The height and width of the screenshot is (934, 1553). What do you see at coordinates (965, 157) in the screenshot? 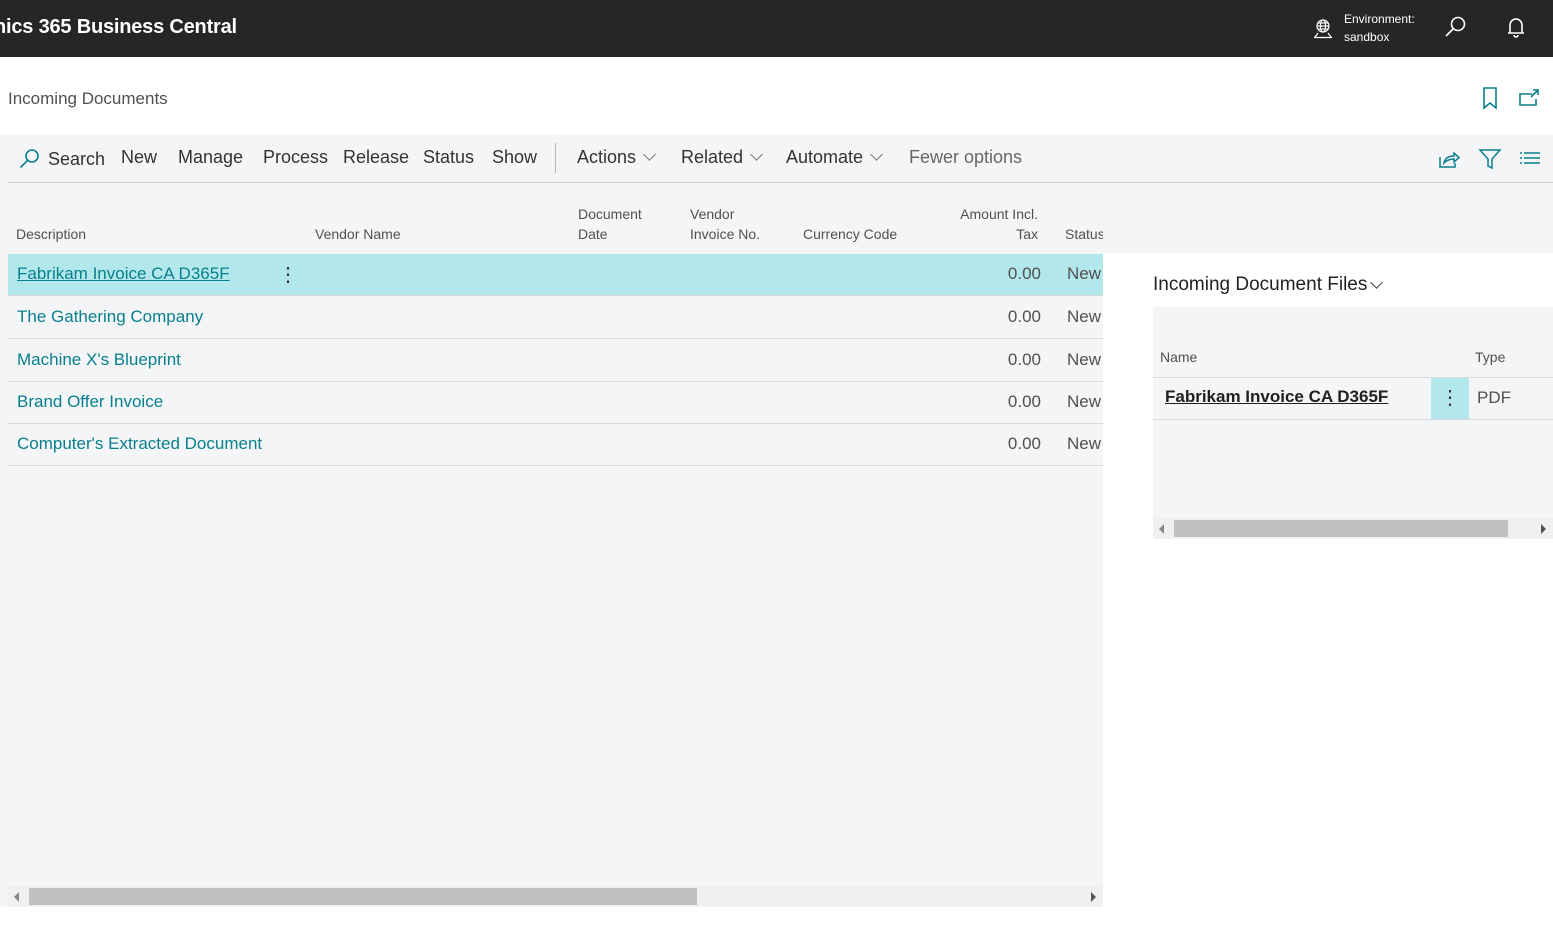
I see `fewer-options-button: Fewer options` at bounding box center [965, 157].